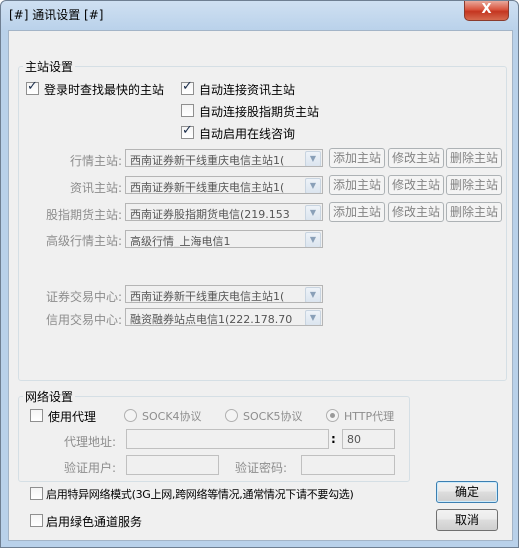 The height and width of the screenshot is (548, 519). I want to click on info-edit-button: 修改主站, so click(416, 185).